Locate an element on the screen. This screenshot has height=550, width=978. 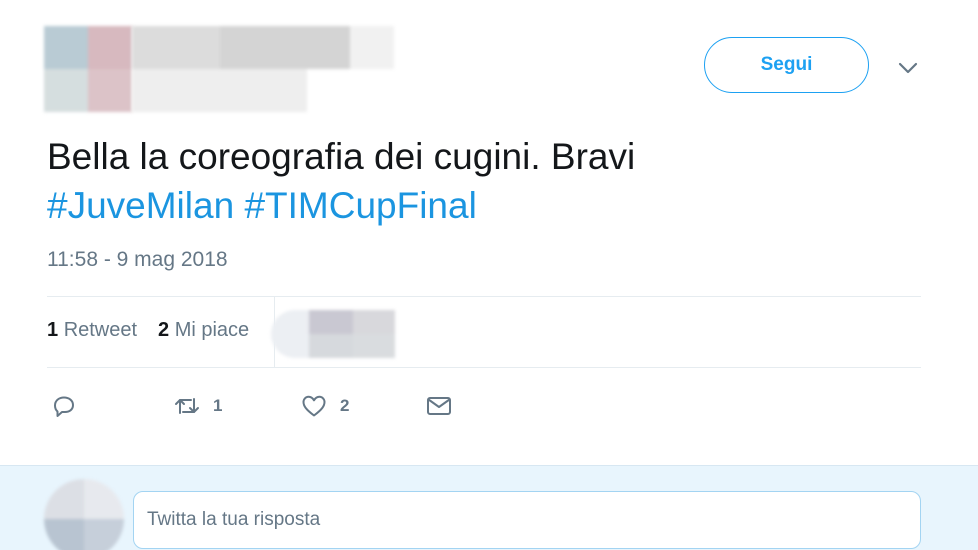
tweet-timestamp: 11:58 - 9 mag 2018 is located at coordinates (137, 260).